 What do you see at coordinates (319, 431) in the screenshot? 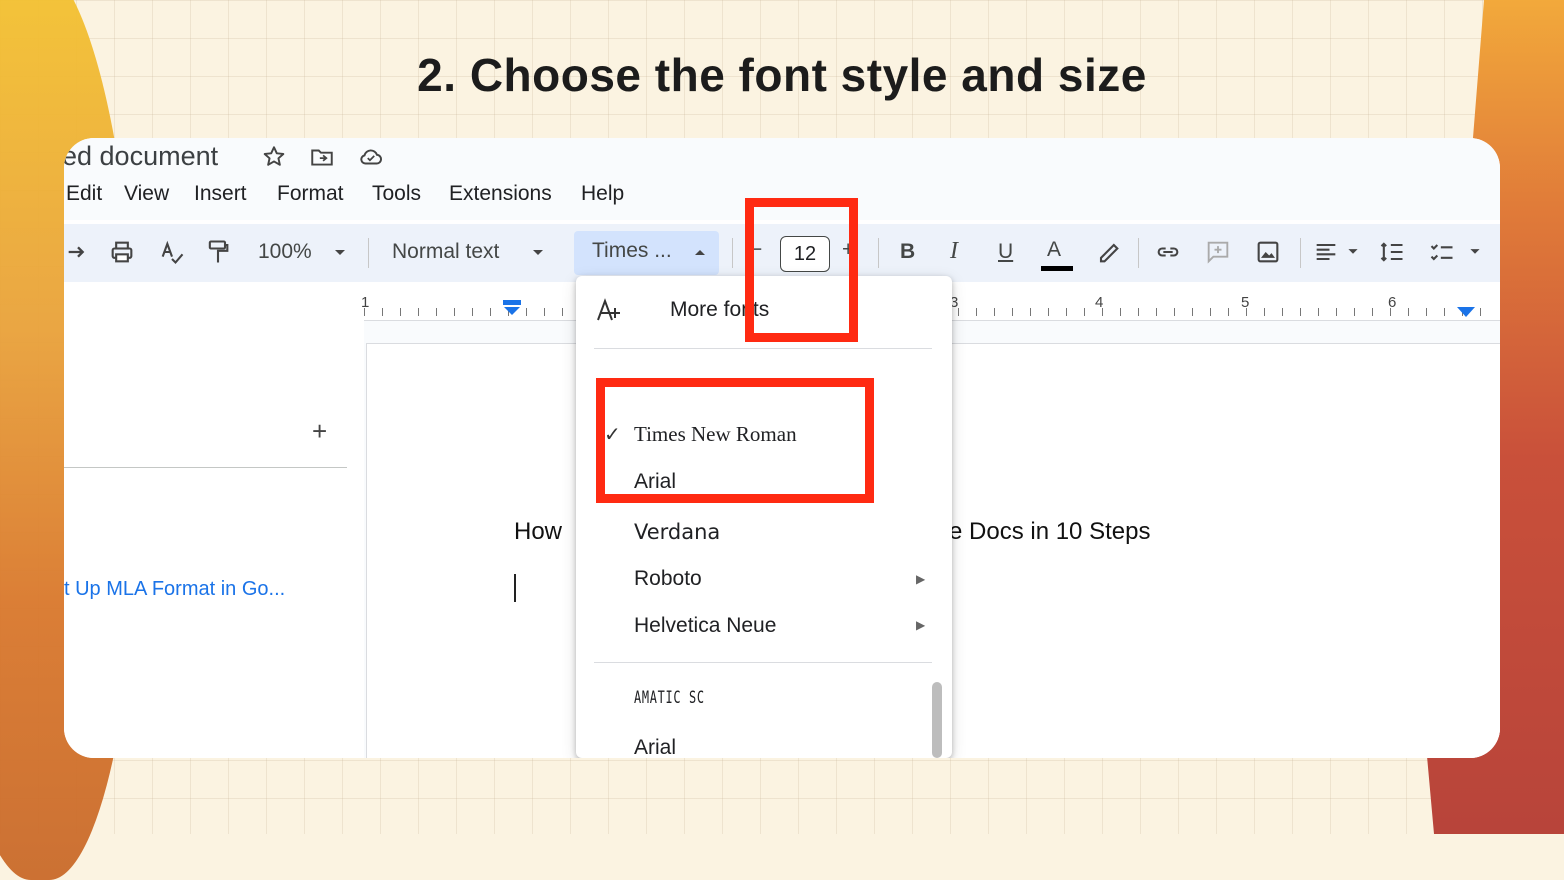
I see `add-tab-button: +` at bounding box center [319, 431].